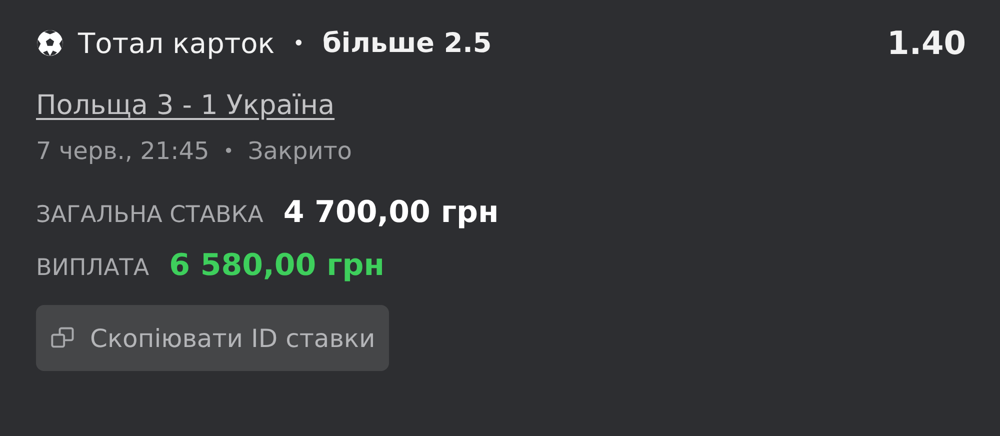 Image resolution: width=1000 pixels, height=436 pixels. Describe the element at coordinates (926, 43) in the screenshot. I see `odds: 1.40` at that location.